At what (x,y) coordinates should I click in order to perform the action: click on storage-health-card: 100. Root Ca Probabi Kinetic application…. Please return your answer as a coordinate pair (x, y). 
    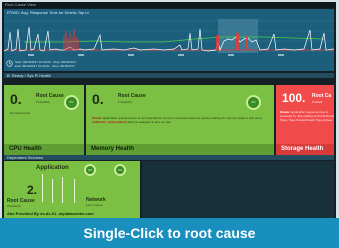
    Looking at the image, I should click on (305, 120).